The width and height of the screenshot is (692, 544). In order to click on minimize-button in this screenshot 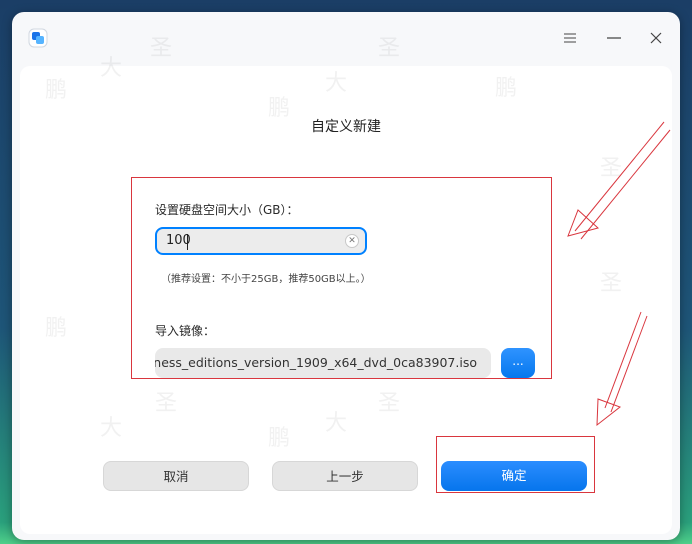, I will do `click(614, 38)`.